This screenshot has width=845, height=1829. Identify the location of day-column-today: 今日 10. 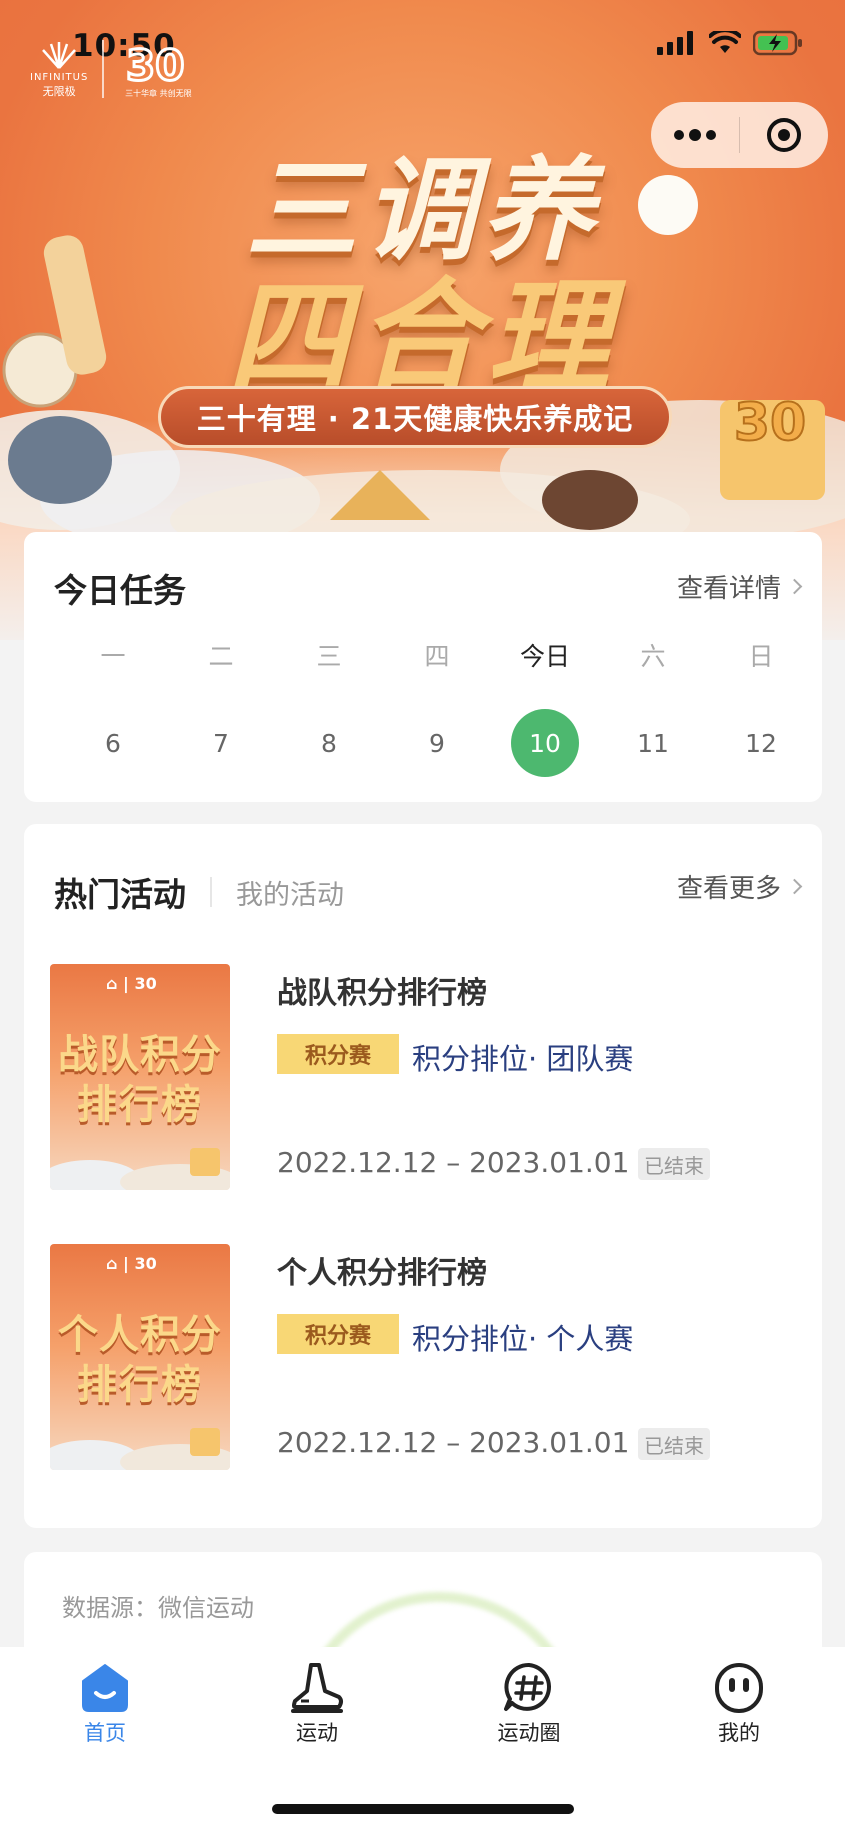
(545, 707).